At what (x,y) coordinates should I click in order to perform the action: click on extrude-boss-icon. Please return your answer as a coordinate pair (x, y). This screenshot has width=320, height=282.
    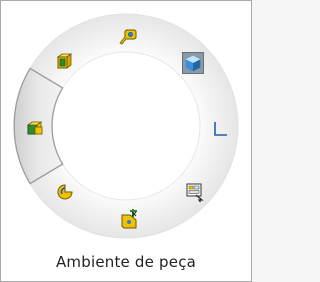
    Looking at the image, I should click on (34, 128).